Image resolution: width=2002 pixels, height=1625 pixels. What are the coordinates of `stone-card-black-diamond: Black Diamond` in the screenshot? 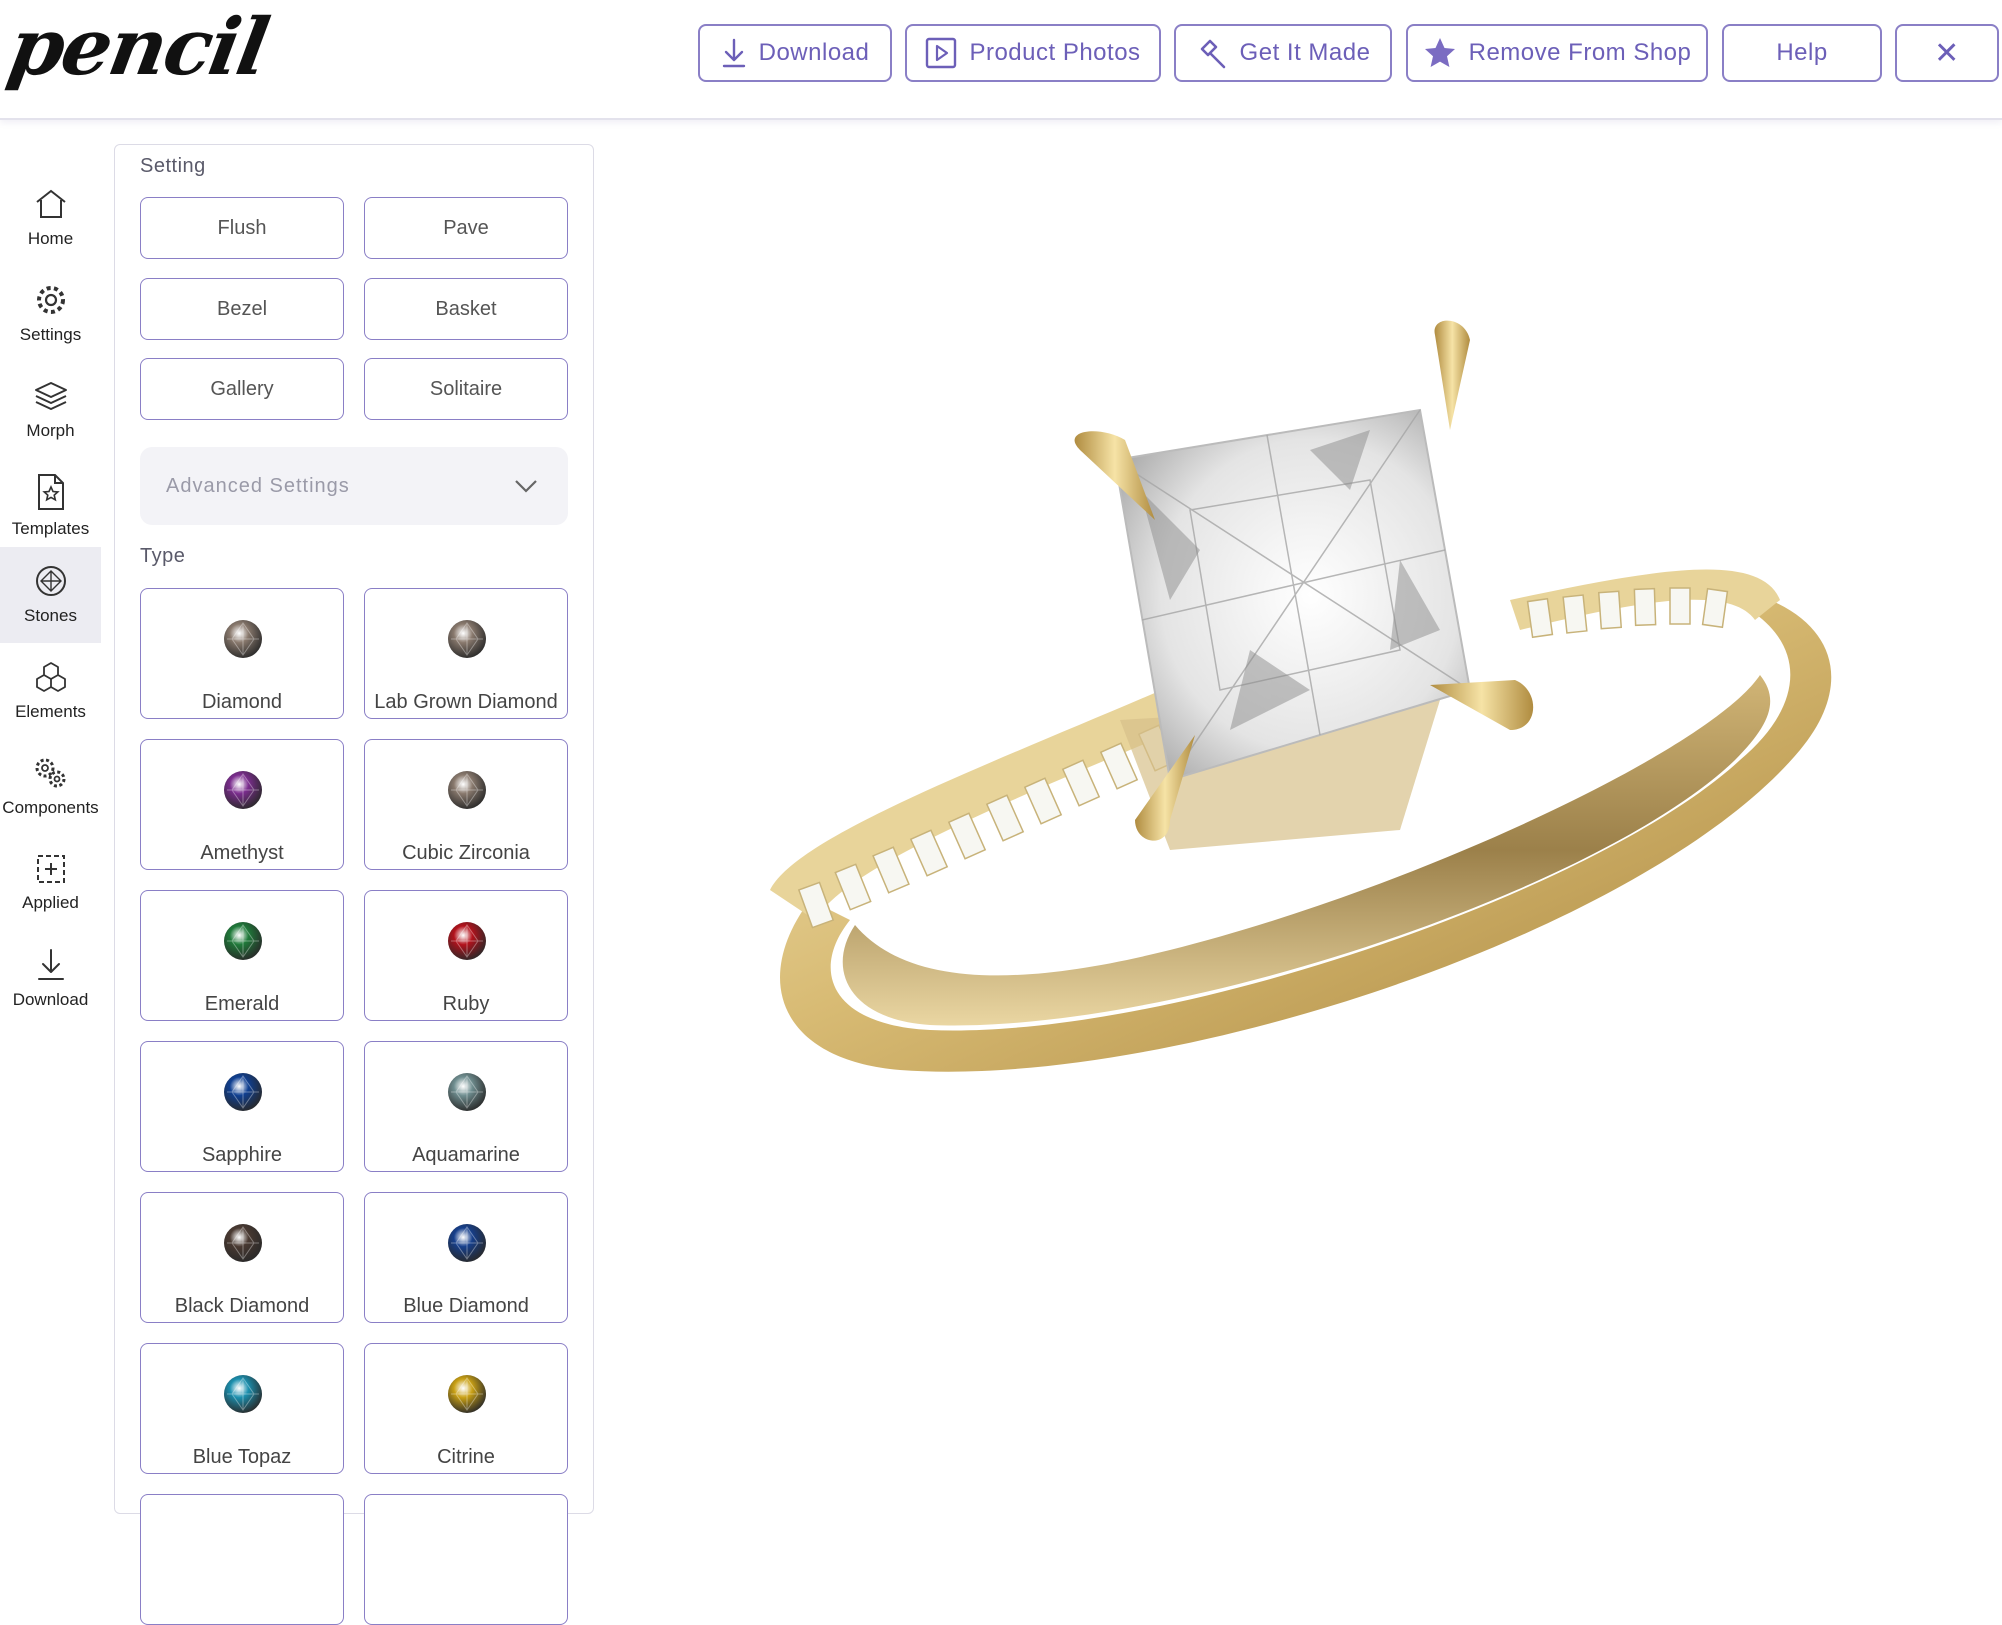 It's located at (242, 1257).